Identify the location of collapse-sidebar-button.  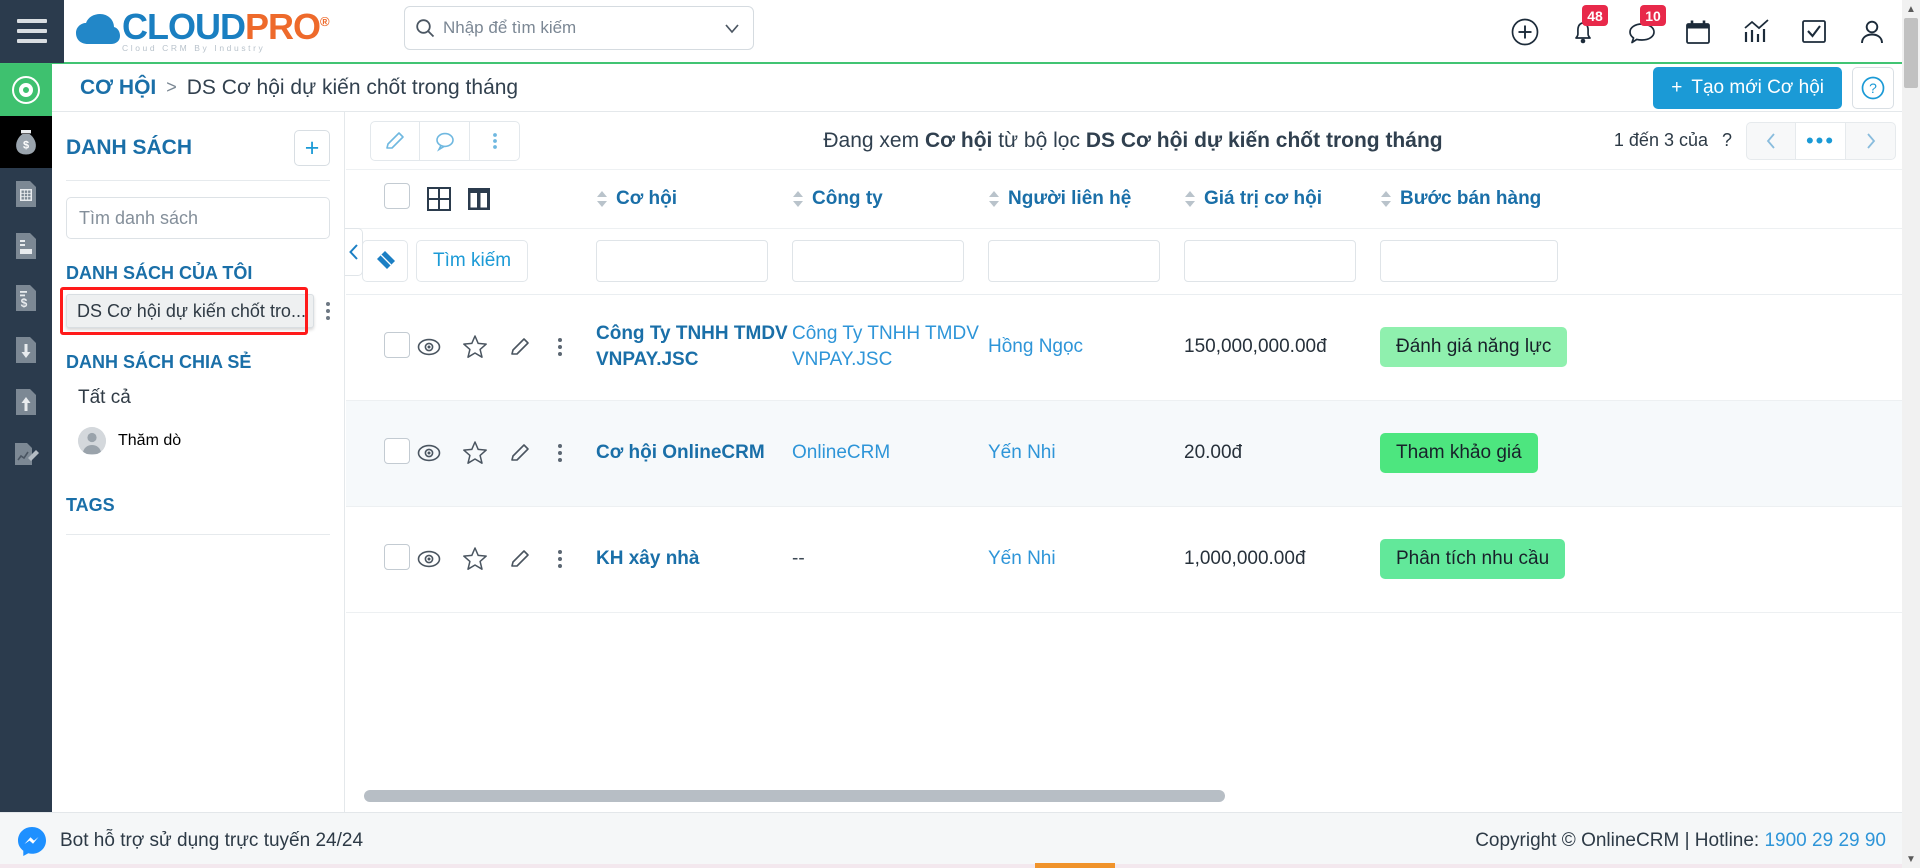
(354, 252).